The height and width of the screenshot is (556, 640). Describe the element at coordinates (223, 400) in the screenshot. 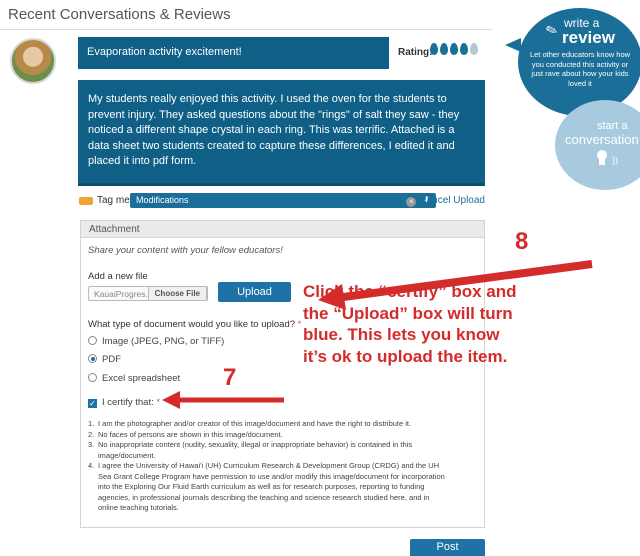

I see `arrow-to-certify-checkbox` at that location.